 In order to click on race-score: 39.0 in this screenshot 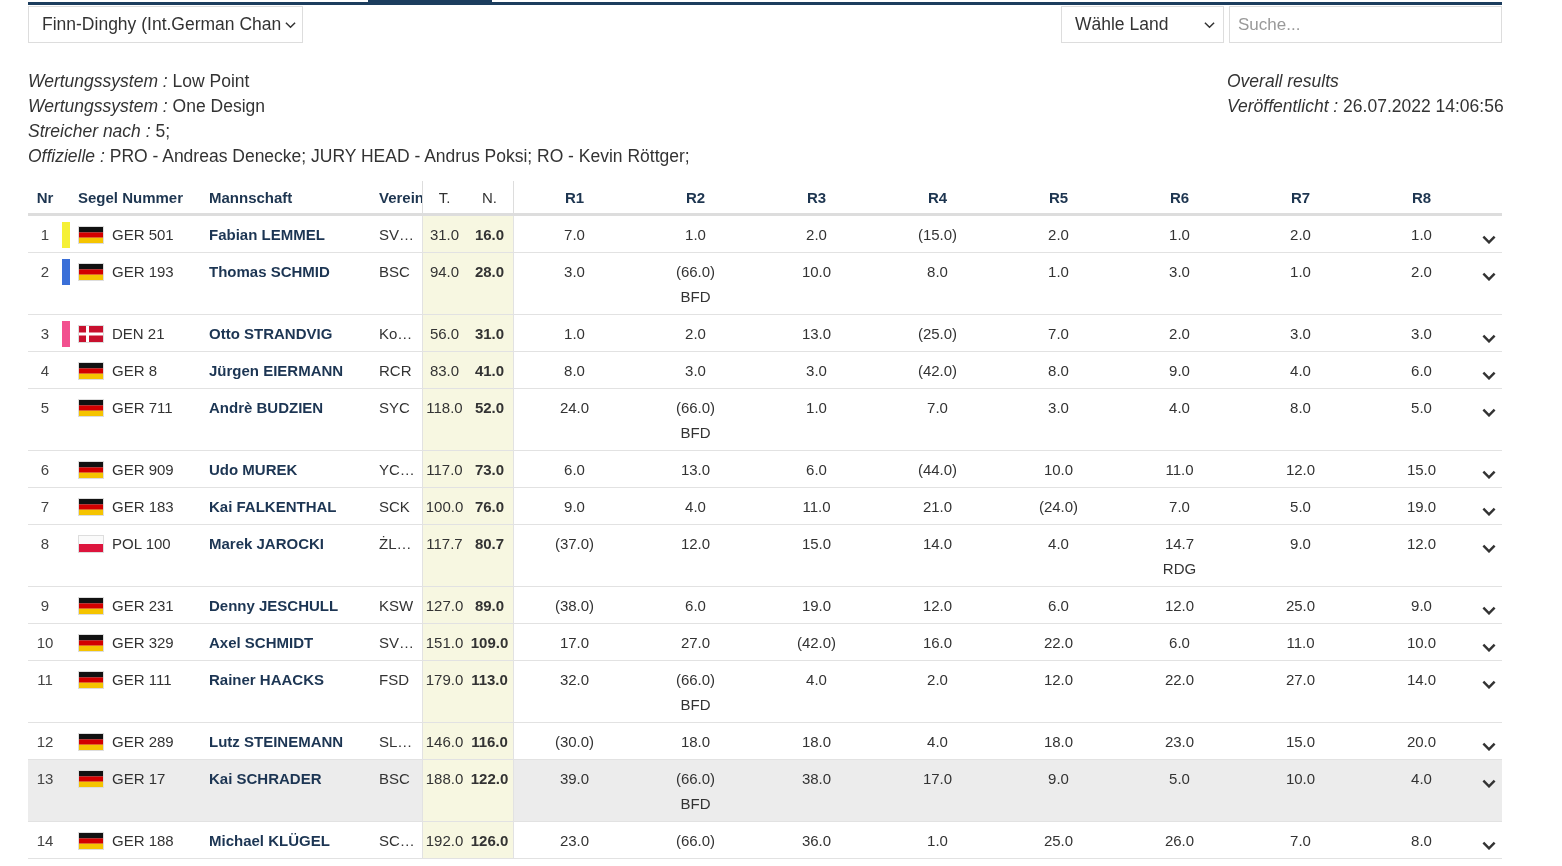, I will do `click(574, 778)`.